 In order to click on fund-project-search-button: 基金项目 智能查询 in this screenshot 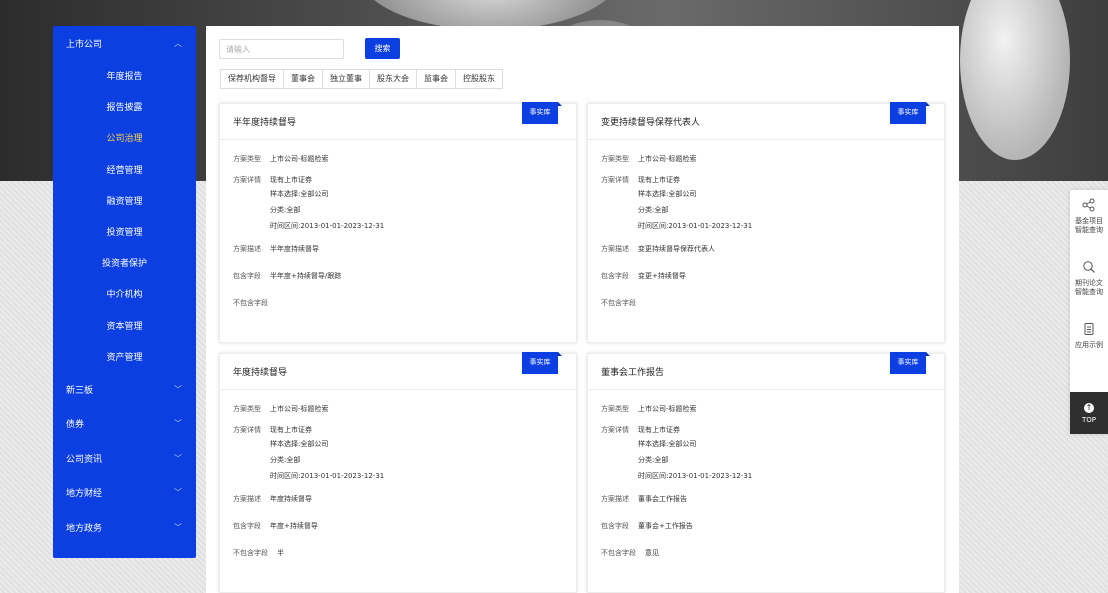, I will do `click(1089, 216)`.